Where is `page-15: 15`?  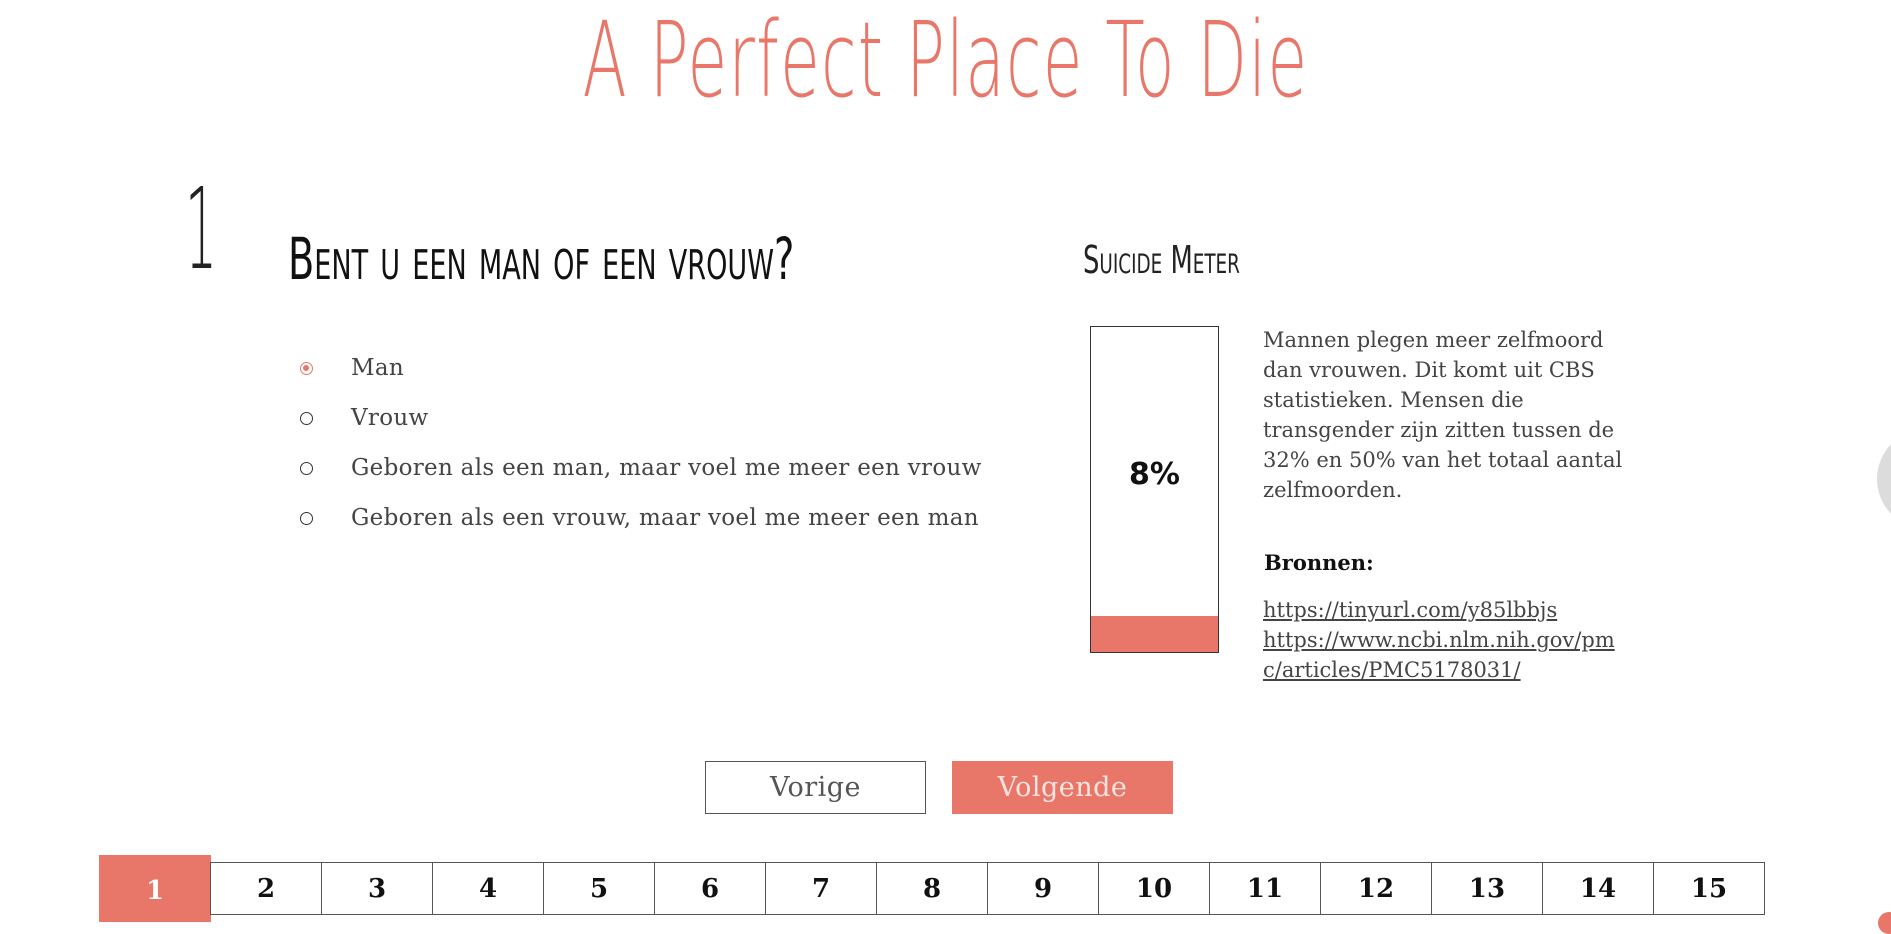
page-15: 15 is located at coordinates (1709, 888).